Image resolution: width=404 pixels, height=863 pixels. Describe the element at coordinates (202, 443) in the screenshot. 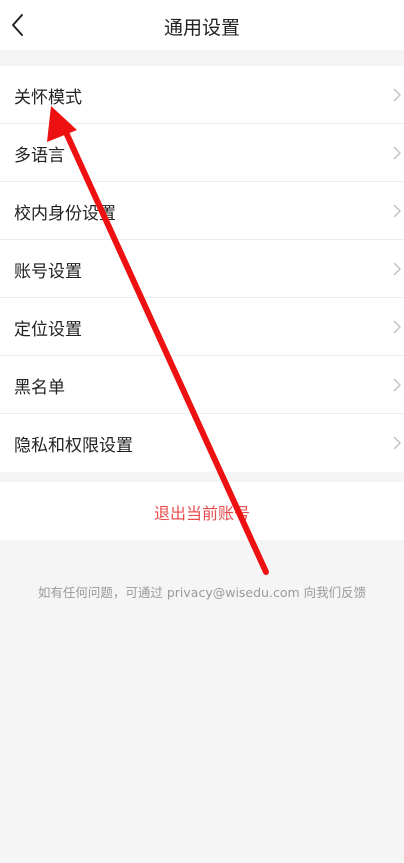

I see `settings-item-privacy: 隐私和权限设置` at that location.